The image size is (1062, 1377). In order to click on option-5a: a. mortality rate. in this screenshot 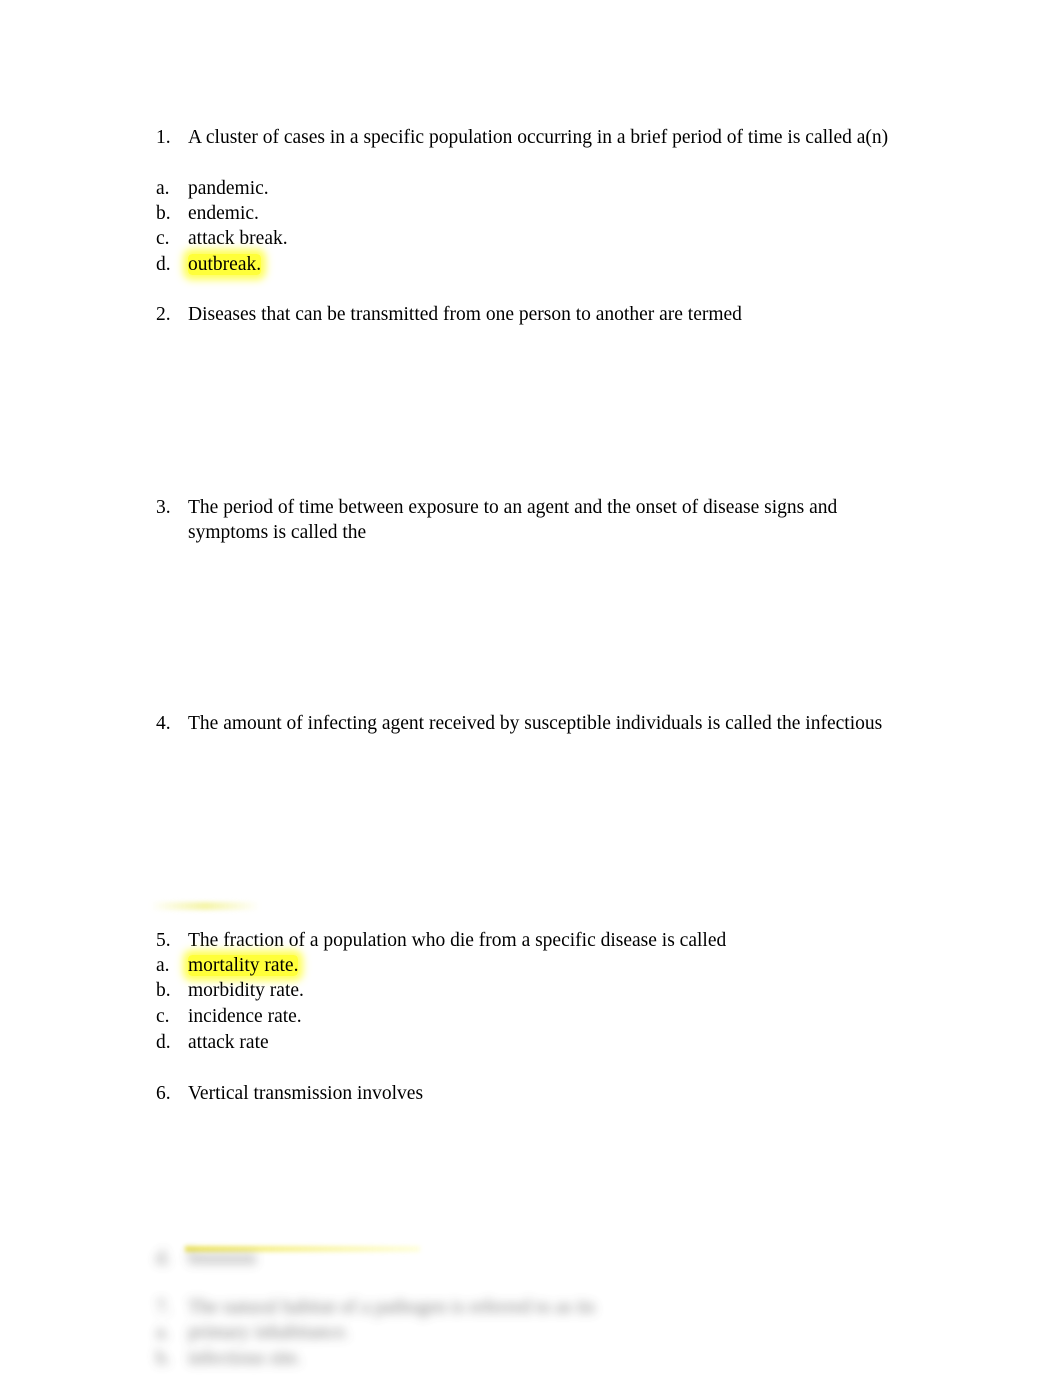, I will do `click(227, 965)`.